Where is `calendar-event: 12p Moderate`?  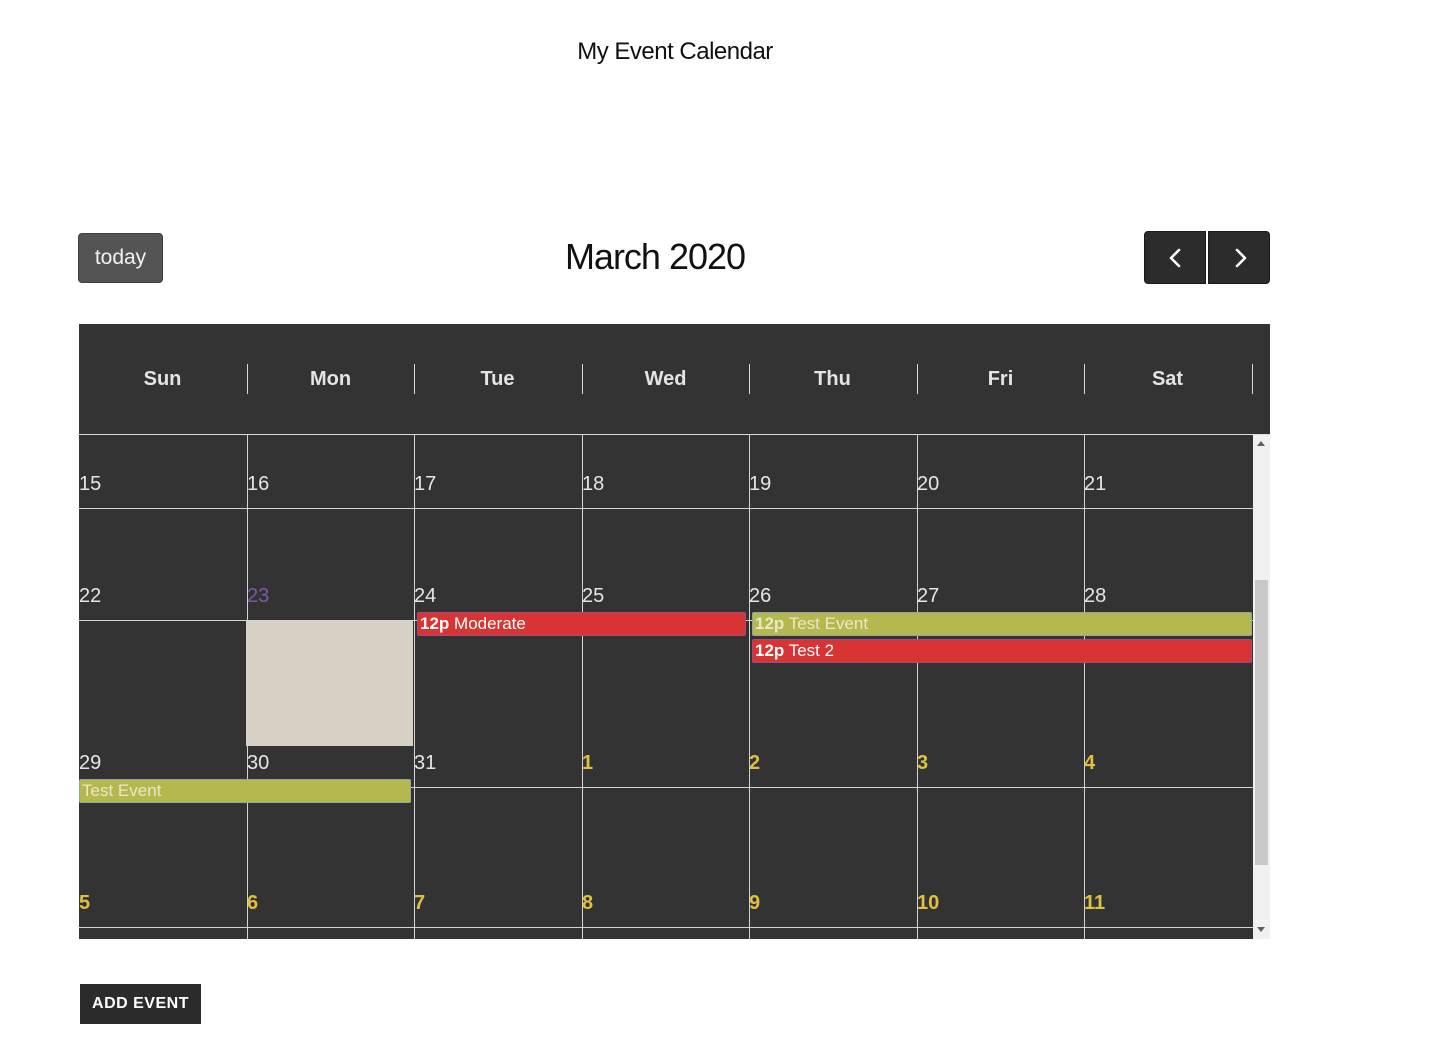 calendar-event: 12p Moderate is located at coordinates (581, 624).